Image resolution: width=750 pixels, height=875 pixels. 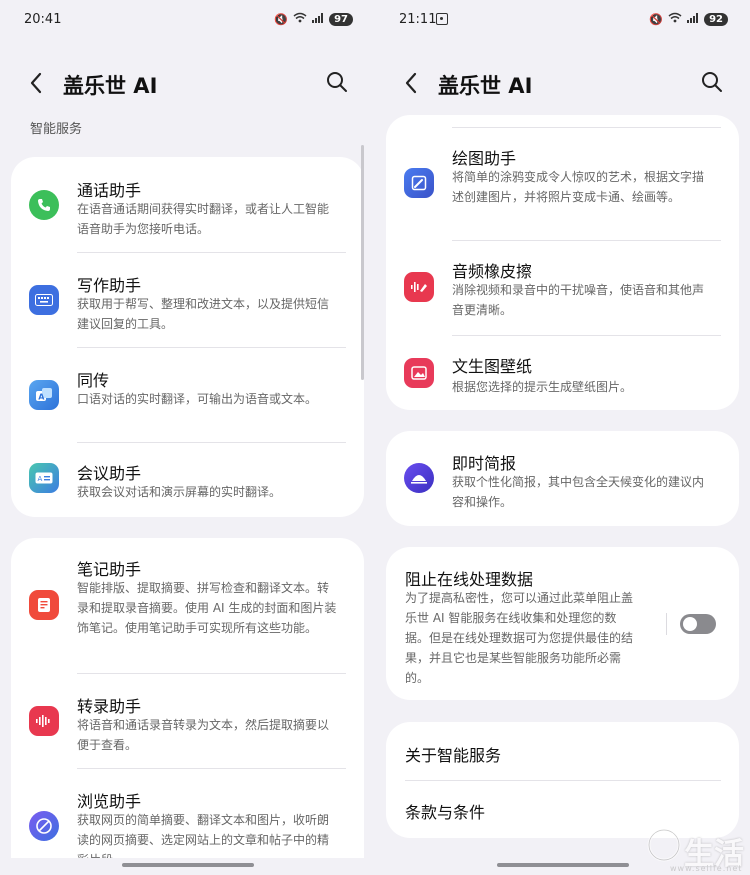 What do you see at coordinates (197, 399) in the screenshot?
I see `item-desc: 口语对话的实时翻译，可输出为语音或文本。` at bounding box center [197, 399].